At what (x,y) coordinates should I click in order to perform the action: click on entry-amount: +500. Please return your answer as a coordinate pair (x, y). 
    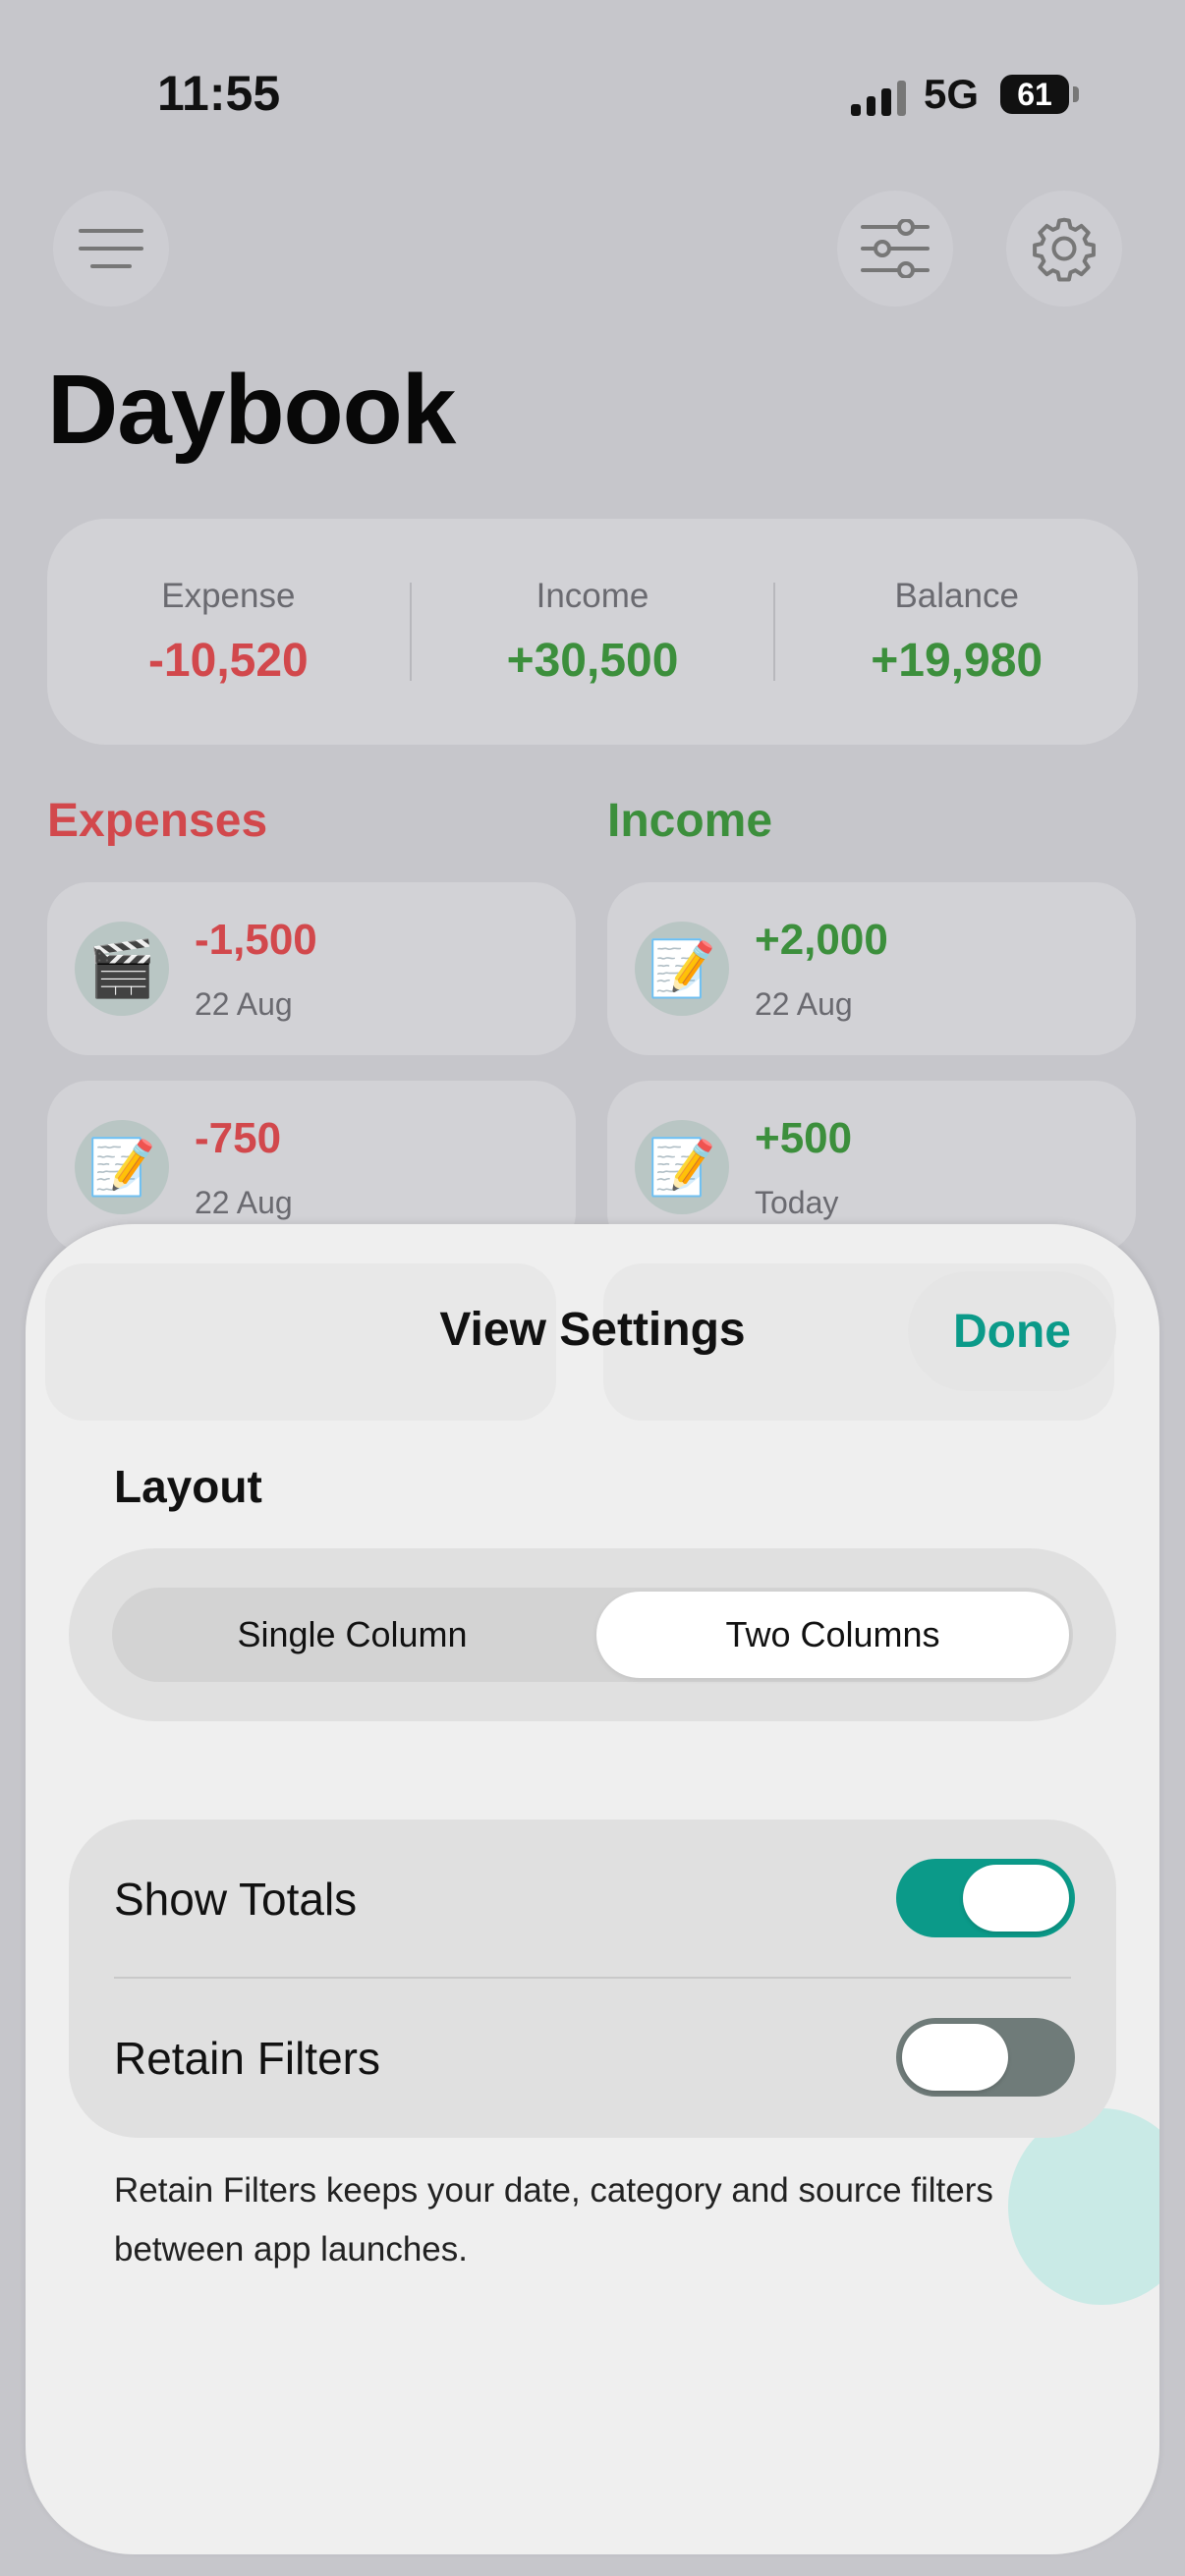
    Looking at the image, I should click on (804, 1138).